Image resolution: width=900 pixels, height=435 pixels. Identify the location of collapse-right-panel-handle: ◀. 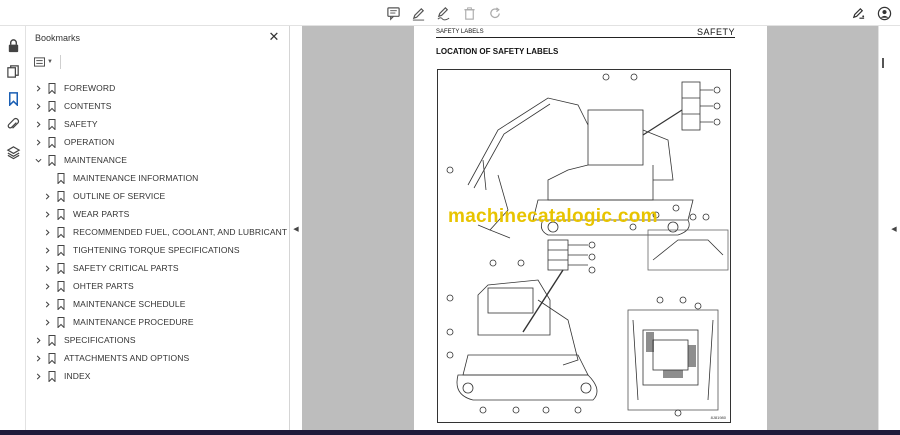
(894, 229).